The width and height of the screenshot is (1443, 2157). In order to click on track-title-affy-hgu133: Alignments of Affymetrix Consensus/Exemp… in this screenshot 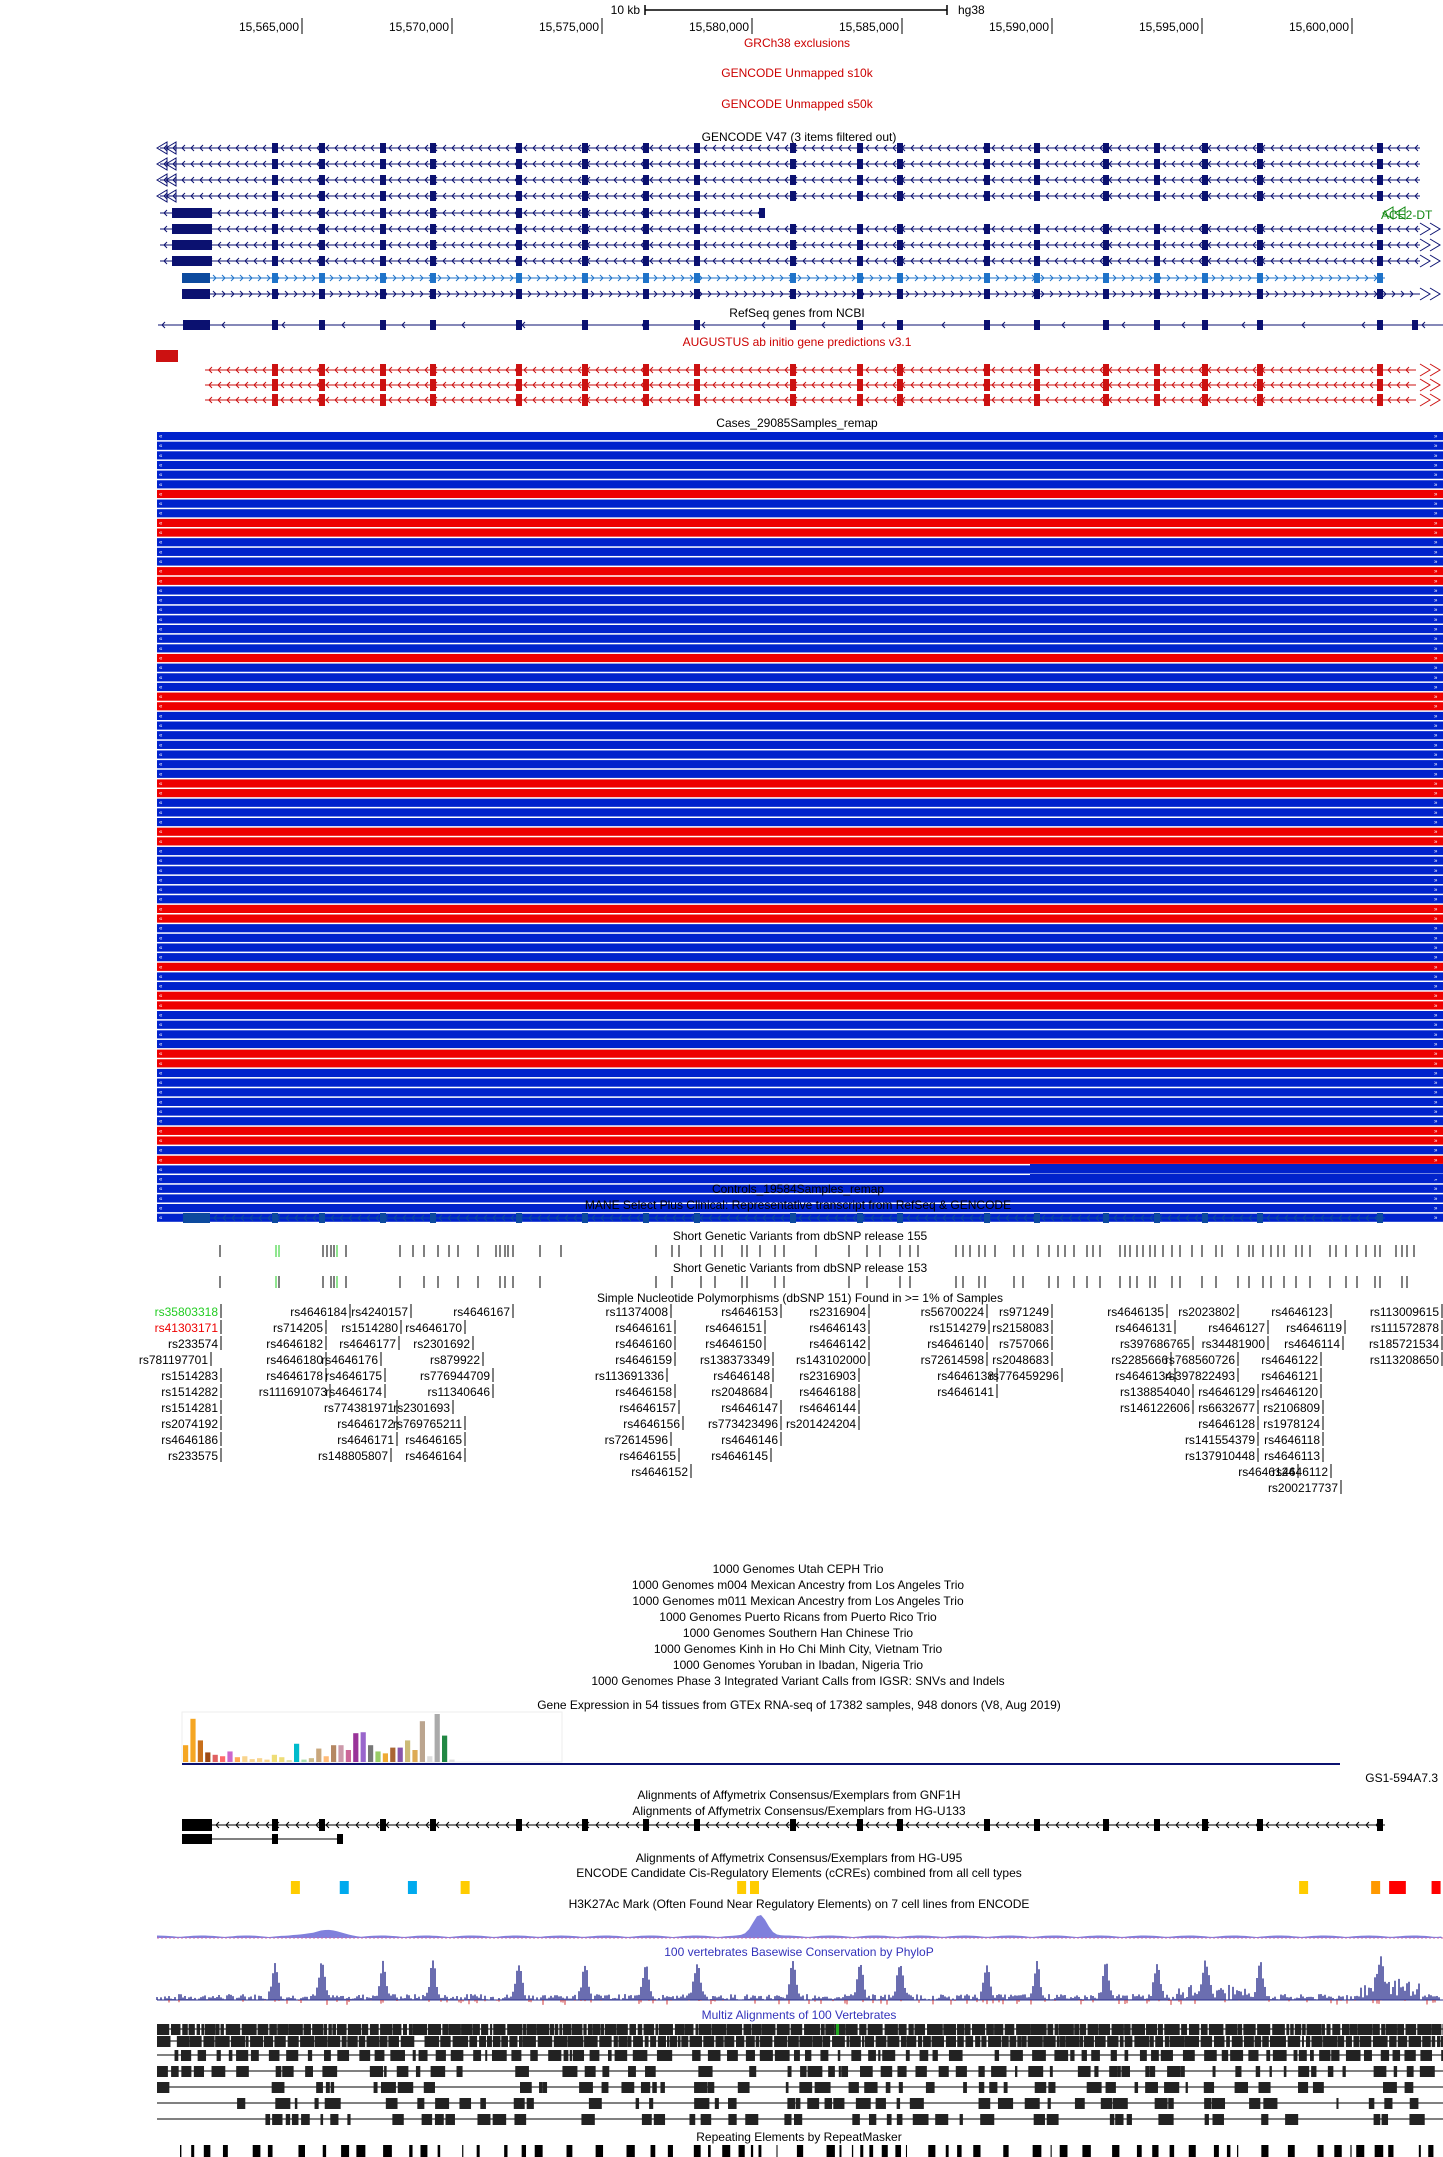, I will do `click(799, 1811)`.